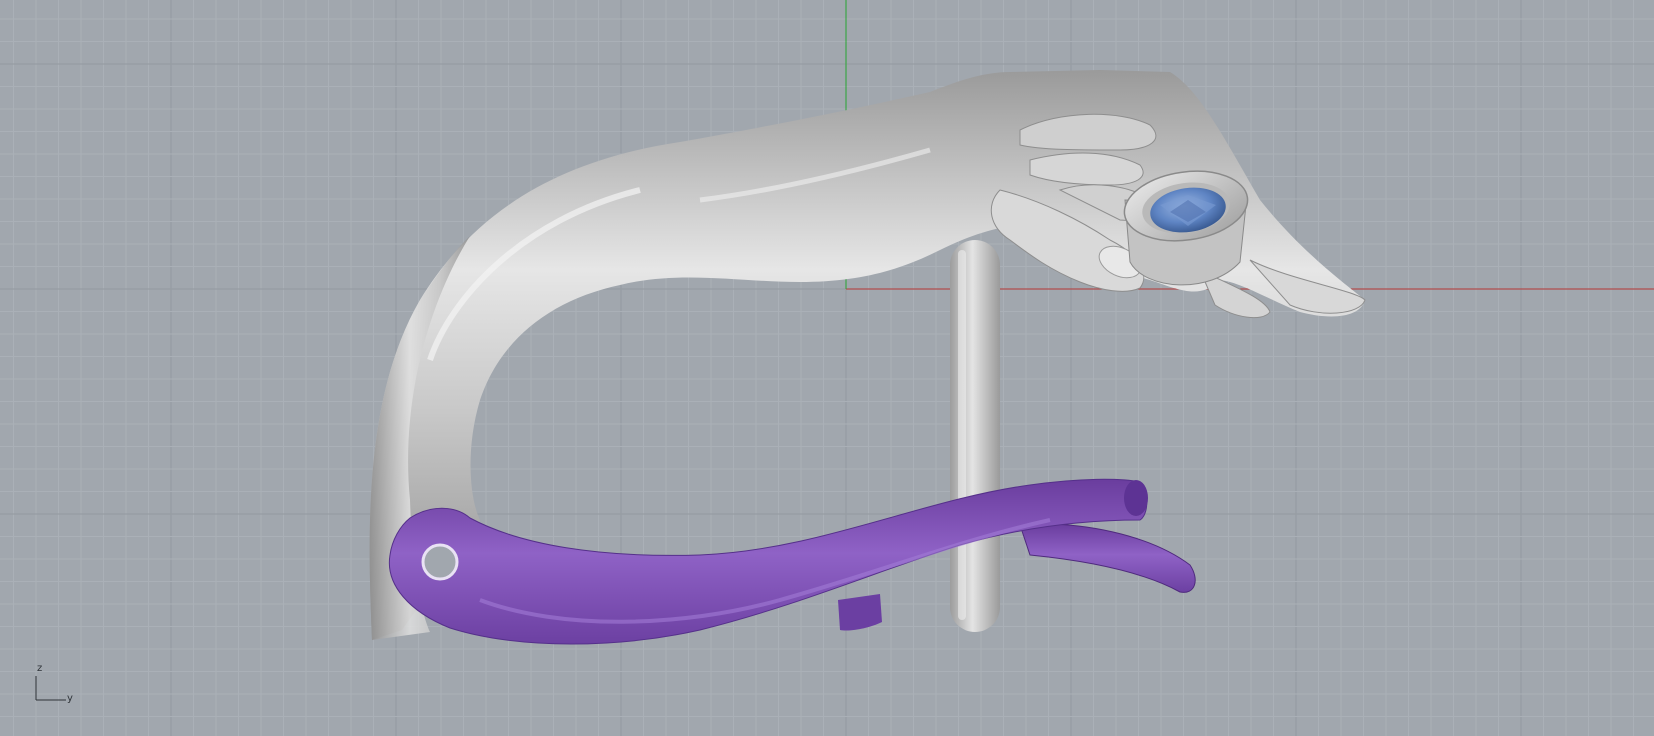  What do you see at coordinates (975, 436) in the screenshot?
I see `vertical-pin` at bounding box center [975, 436].